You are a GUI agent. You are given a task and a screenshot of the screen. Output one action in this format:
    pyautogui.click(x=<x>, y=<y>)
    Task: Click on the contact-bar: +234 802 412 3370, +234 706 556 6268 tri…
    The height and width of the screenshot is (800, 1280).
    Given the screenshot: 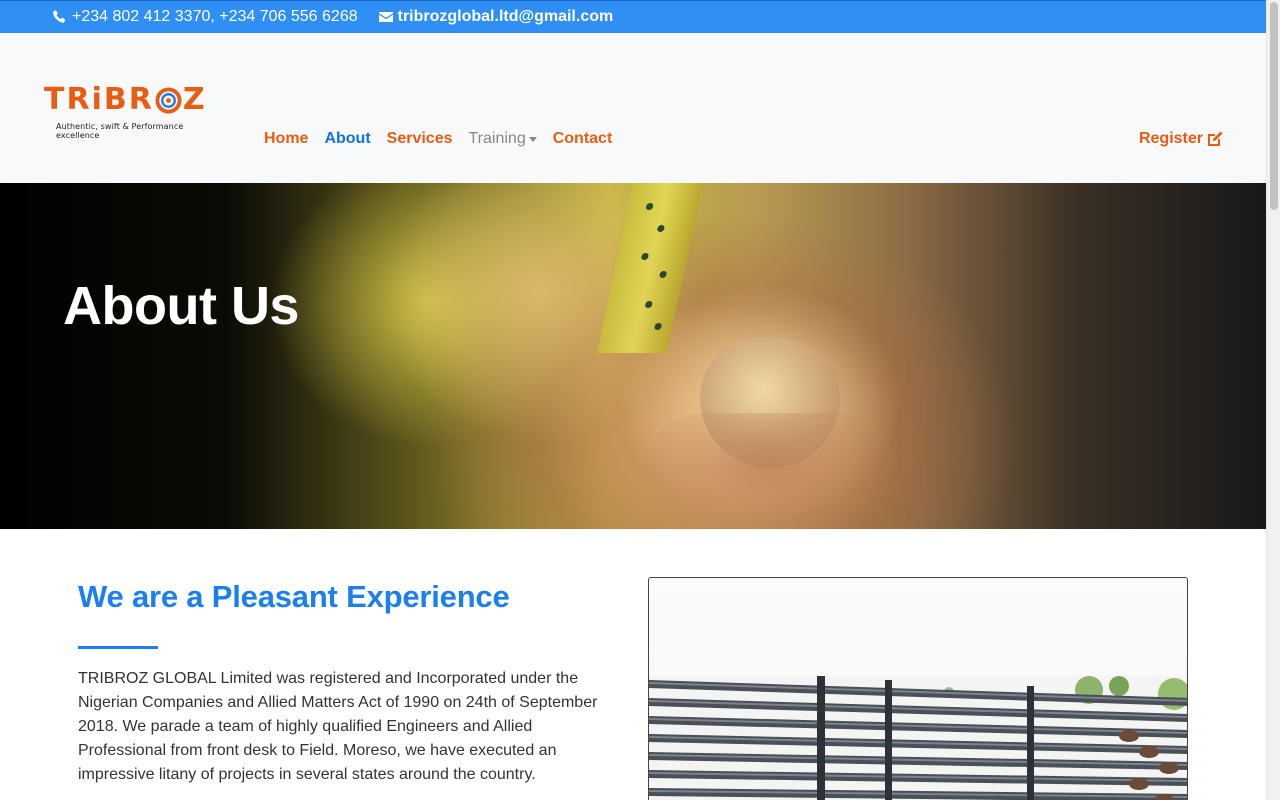 What is the action you would take?
    pyautogui.click(x=633, y=16)
    